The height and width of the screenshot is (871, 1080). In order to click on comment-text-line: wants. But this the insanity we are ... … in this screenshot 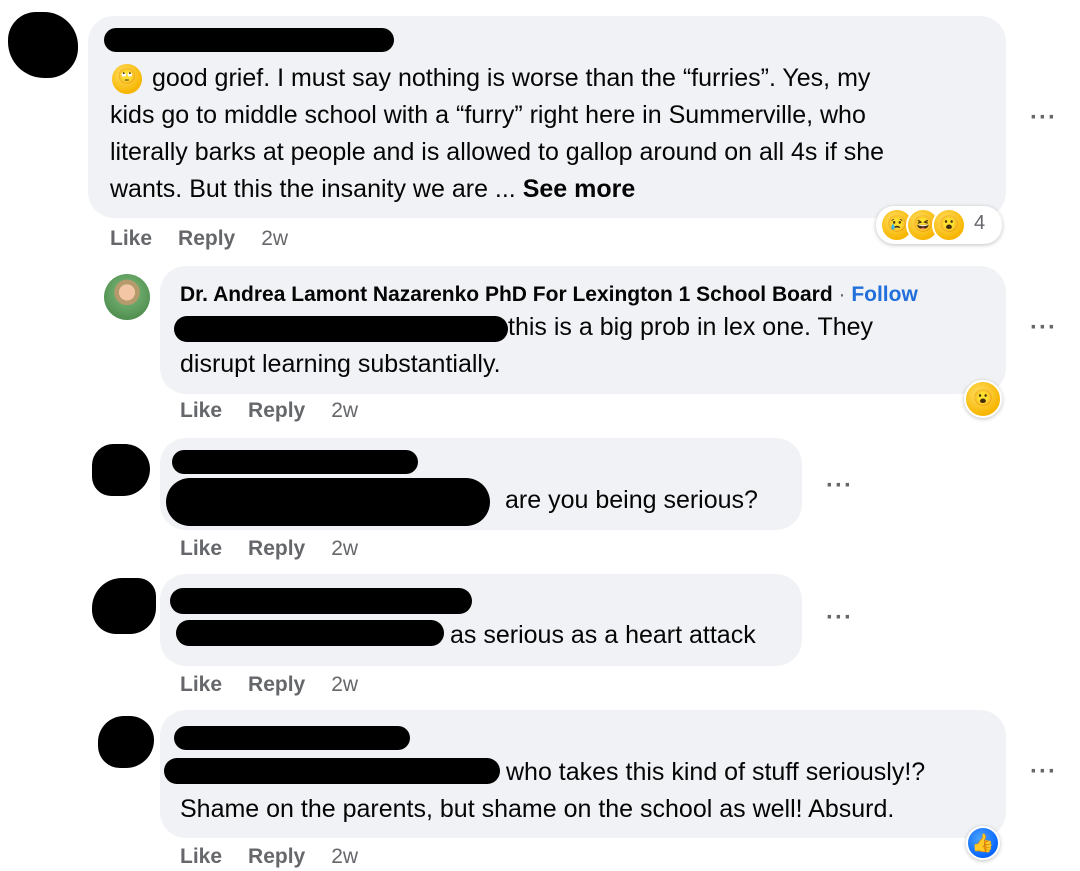, I will do `click(372, 189)`.